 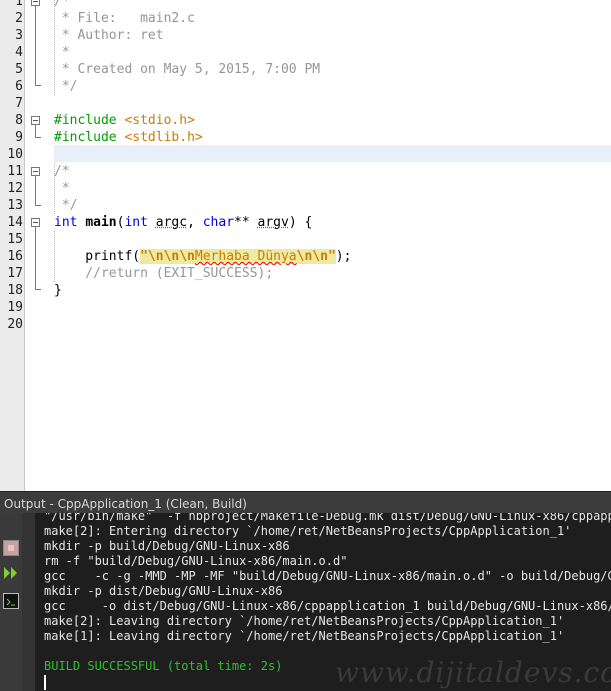 What do you see at coordinates (15, 171) in the screenshot?
I see `line-number: 11` at bounding box center [15, 171].